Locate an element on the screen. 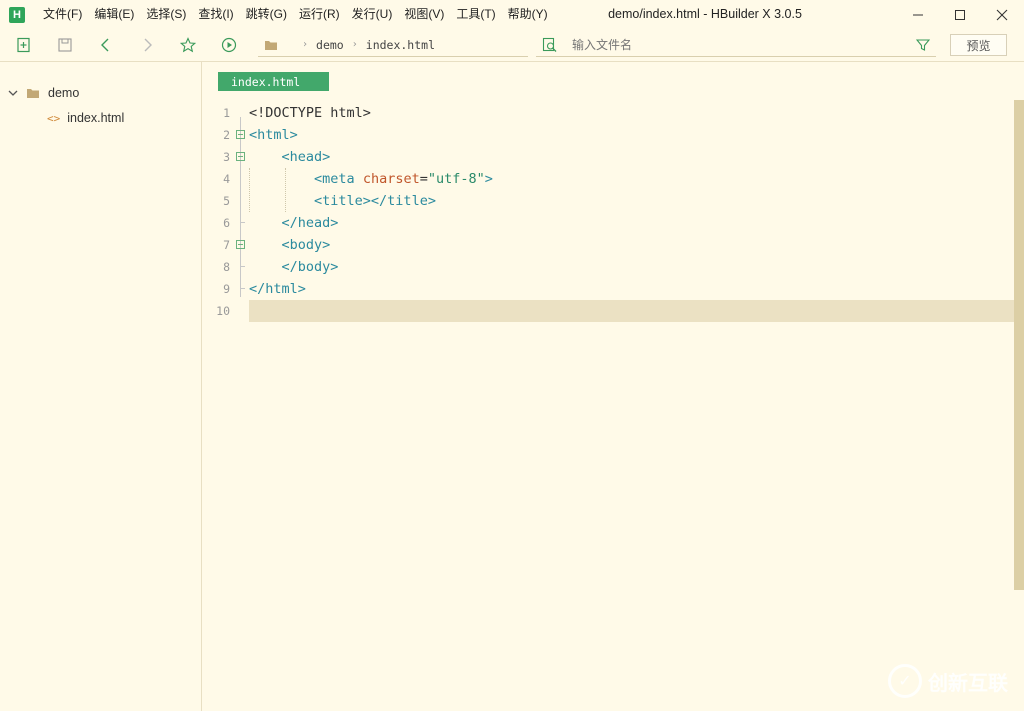 The width and height of the screenshot is (1024, 711). watermark-text: 创新互联 is located at coordinates (968, 683).